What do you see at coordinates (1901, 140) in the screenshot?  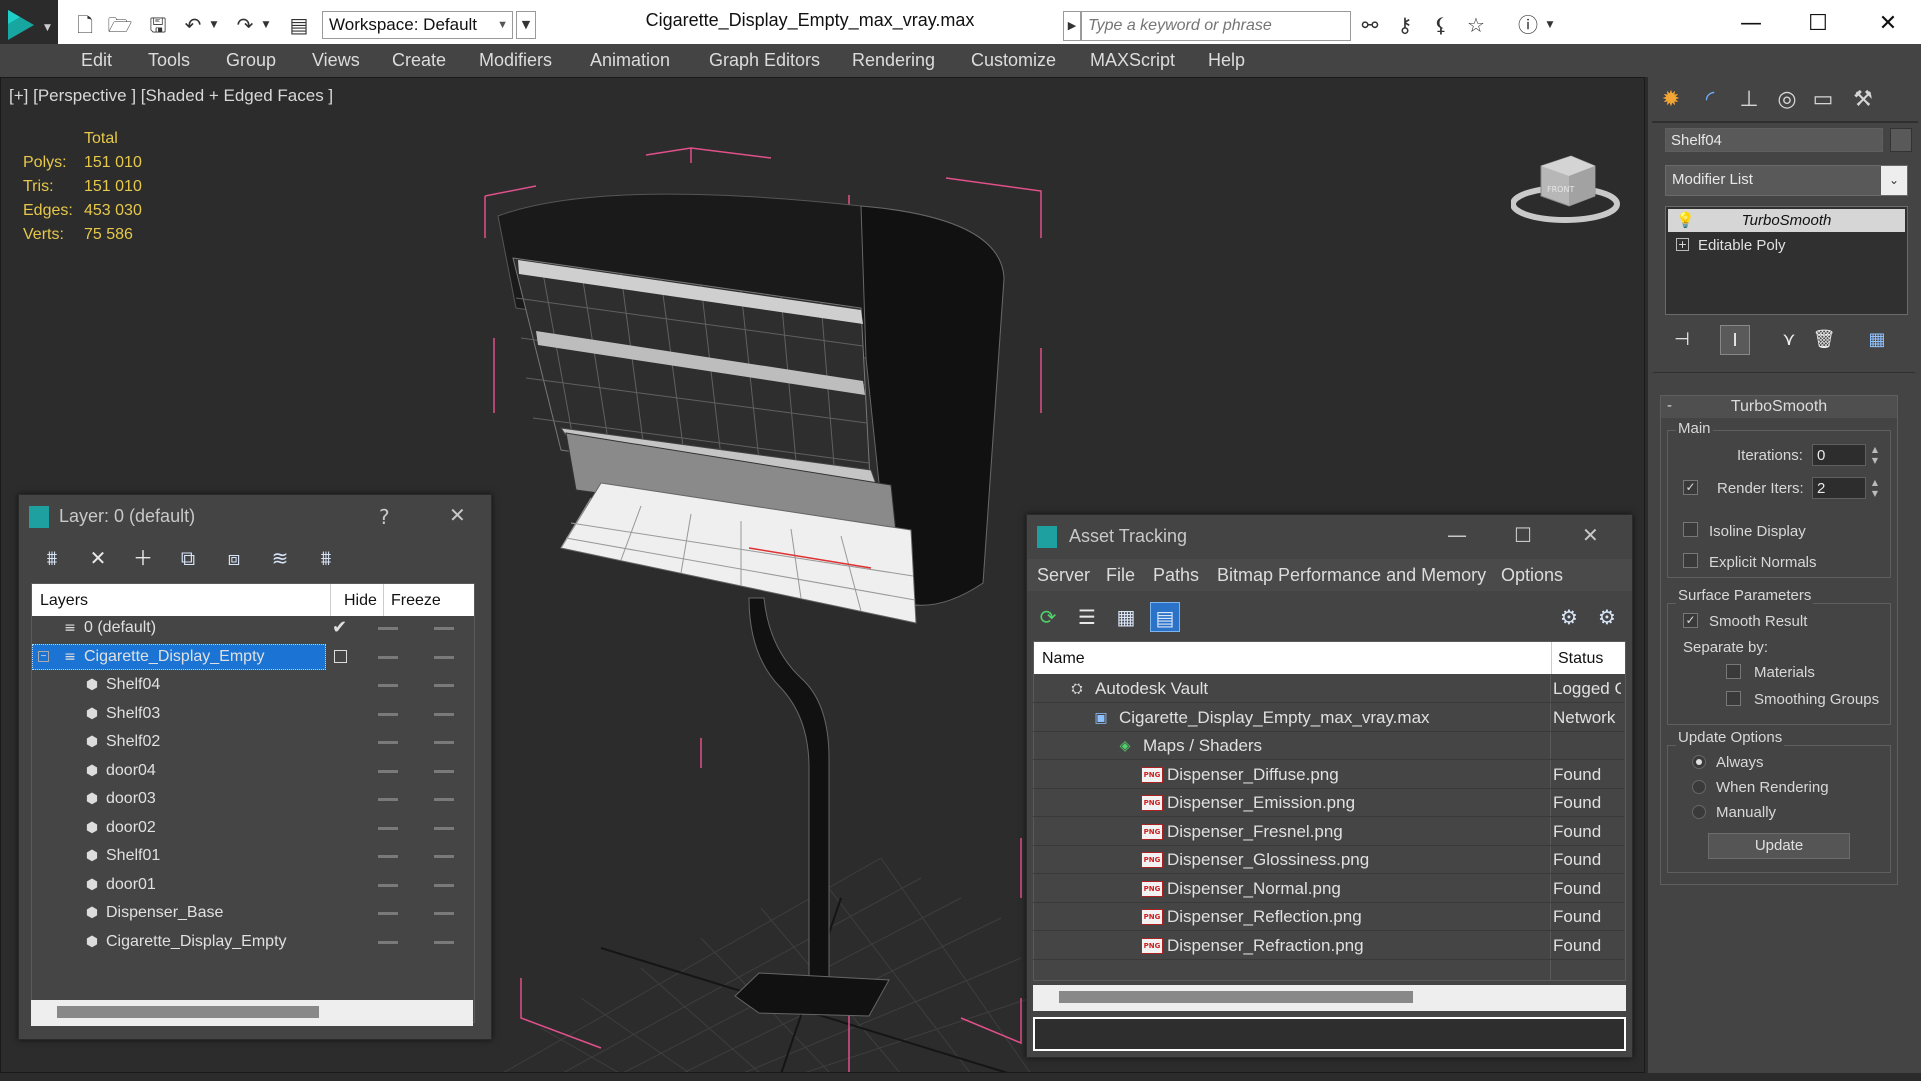 I see `object-color-swatch` at bounding box center [1901, 140].